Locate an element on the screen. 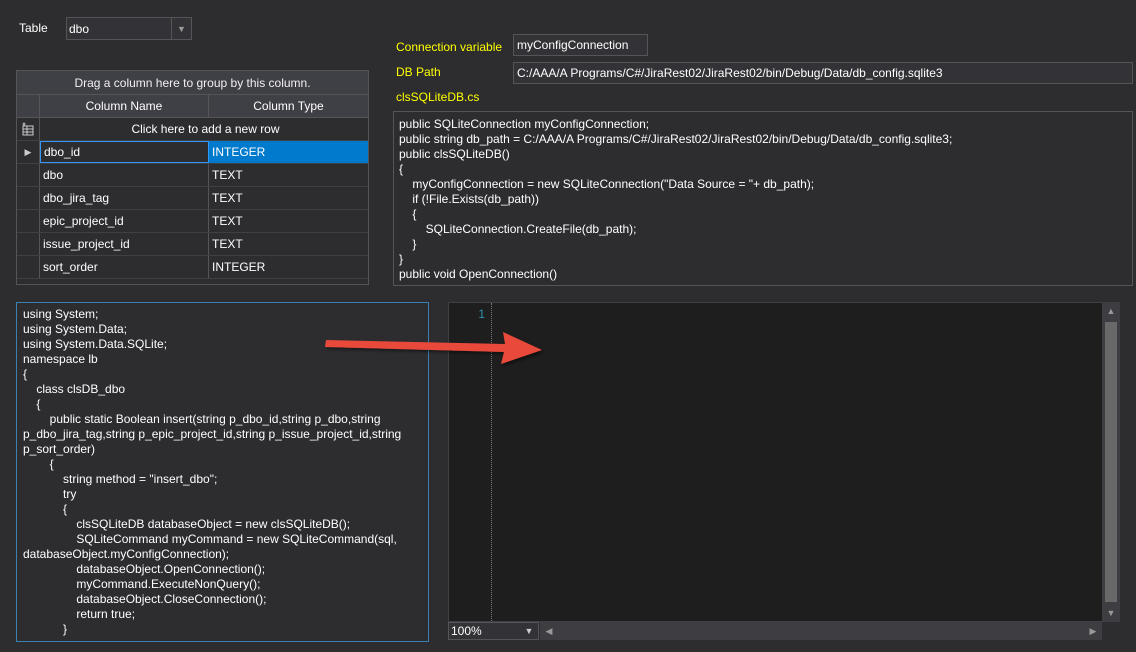 The image size is (1136, 652). table-row: epic_project_id TEXT is located at coordinates (192, 221).